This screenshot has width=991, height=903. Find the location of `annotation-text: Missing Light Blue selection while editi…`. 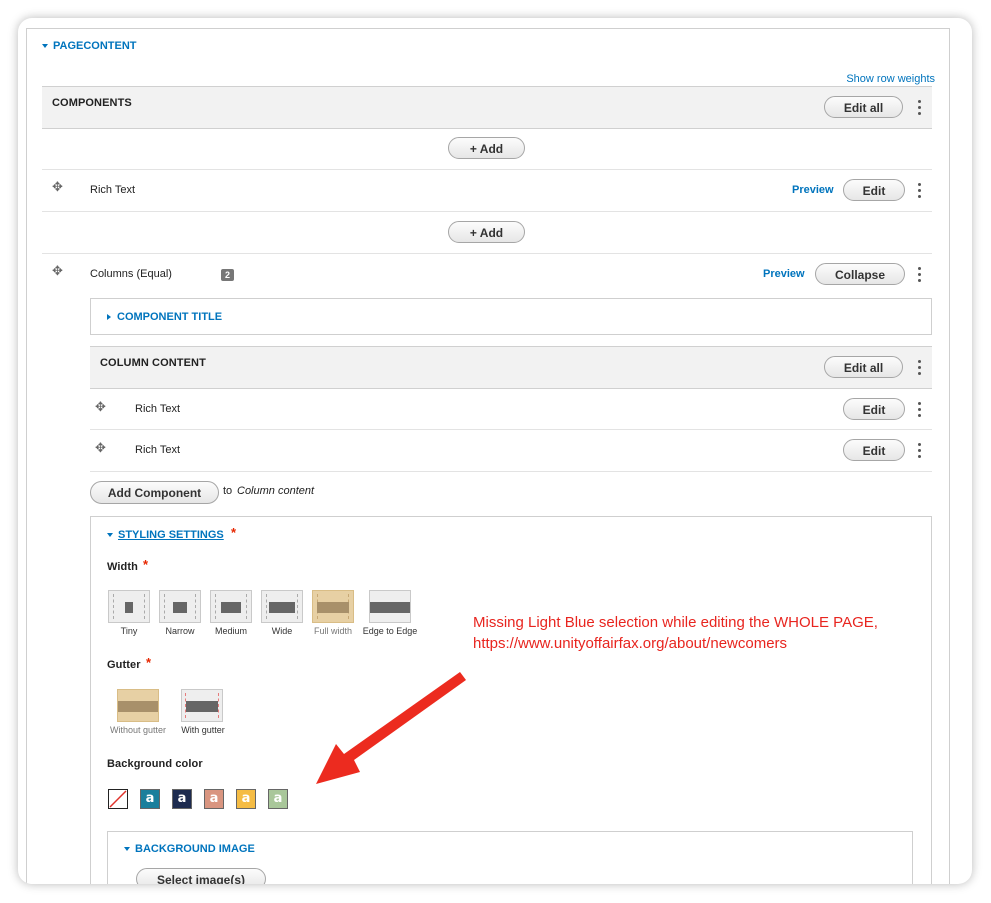

annotation-text: Missing Light Blue selection while editi… is located at coordinates (675, 633).